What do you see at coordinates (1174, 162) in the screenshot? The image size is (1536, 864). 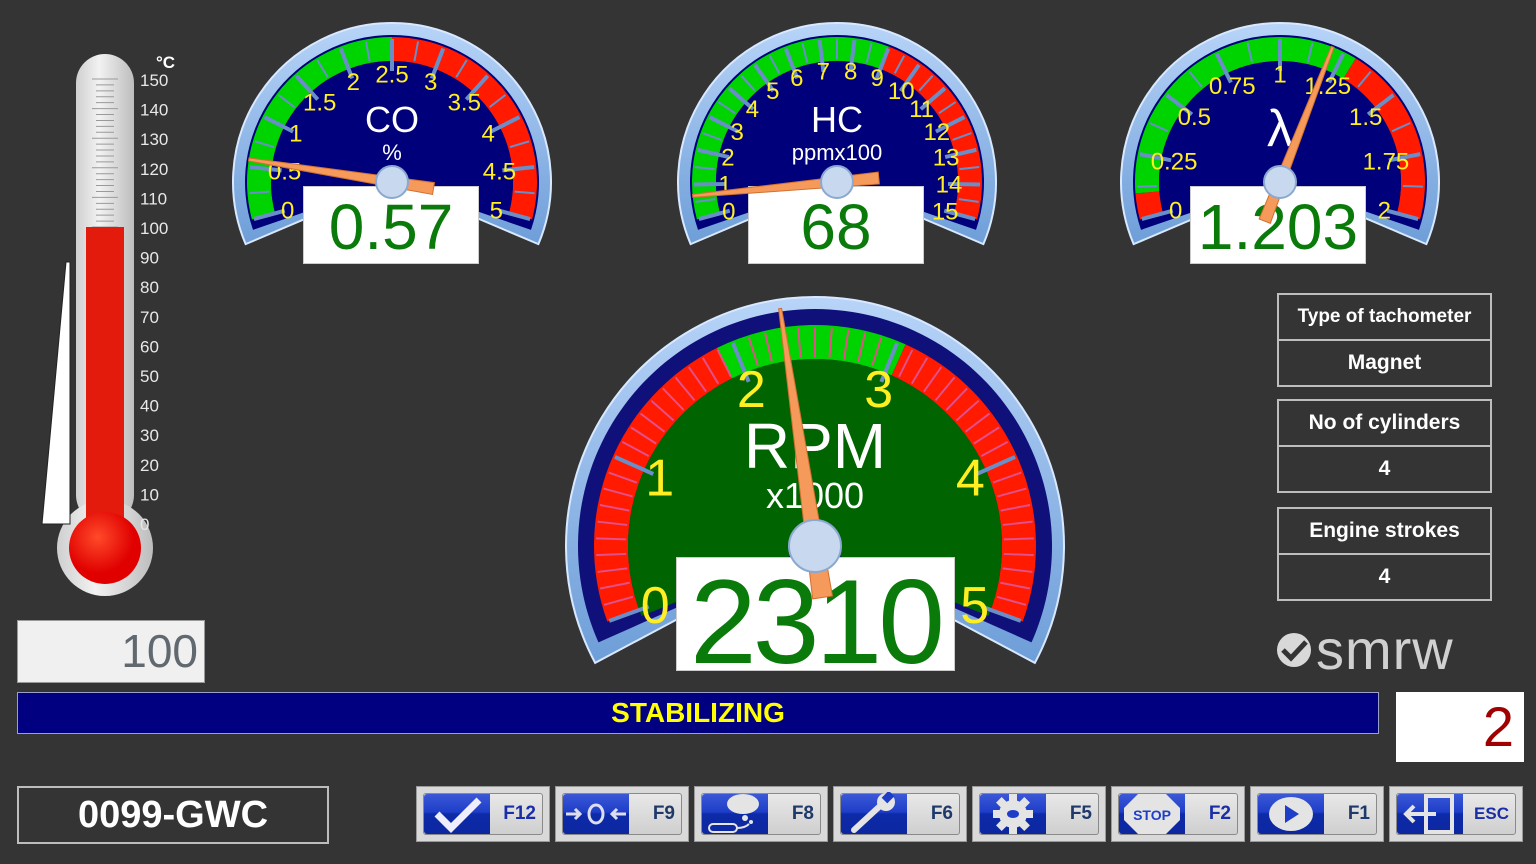 I see `gauge-scale-label: 0.25` at bounding box center [1174, 162].